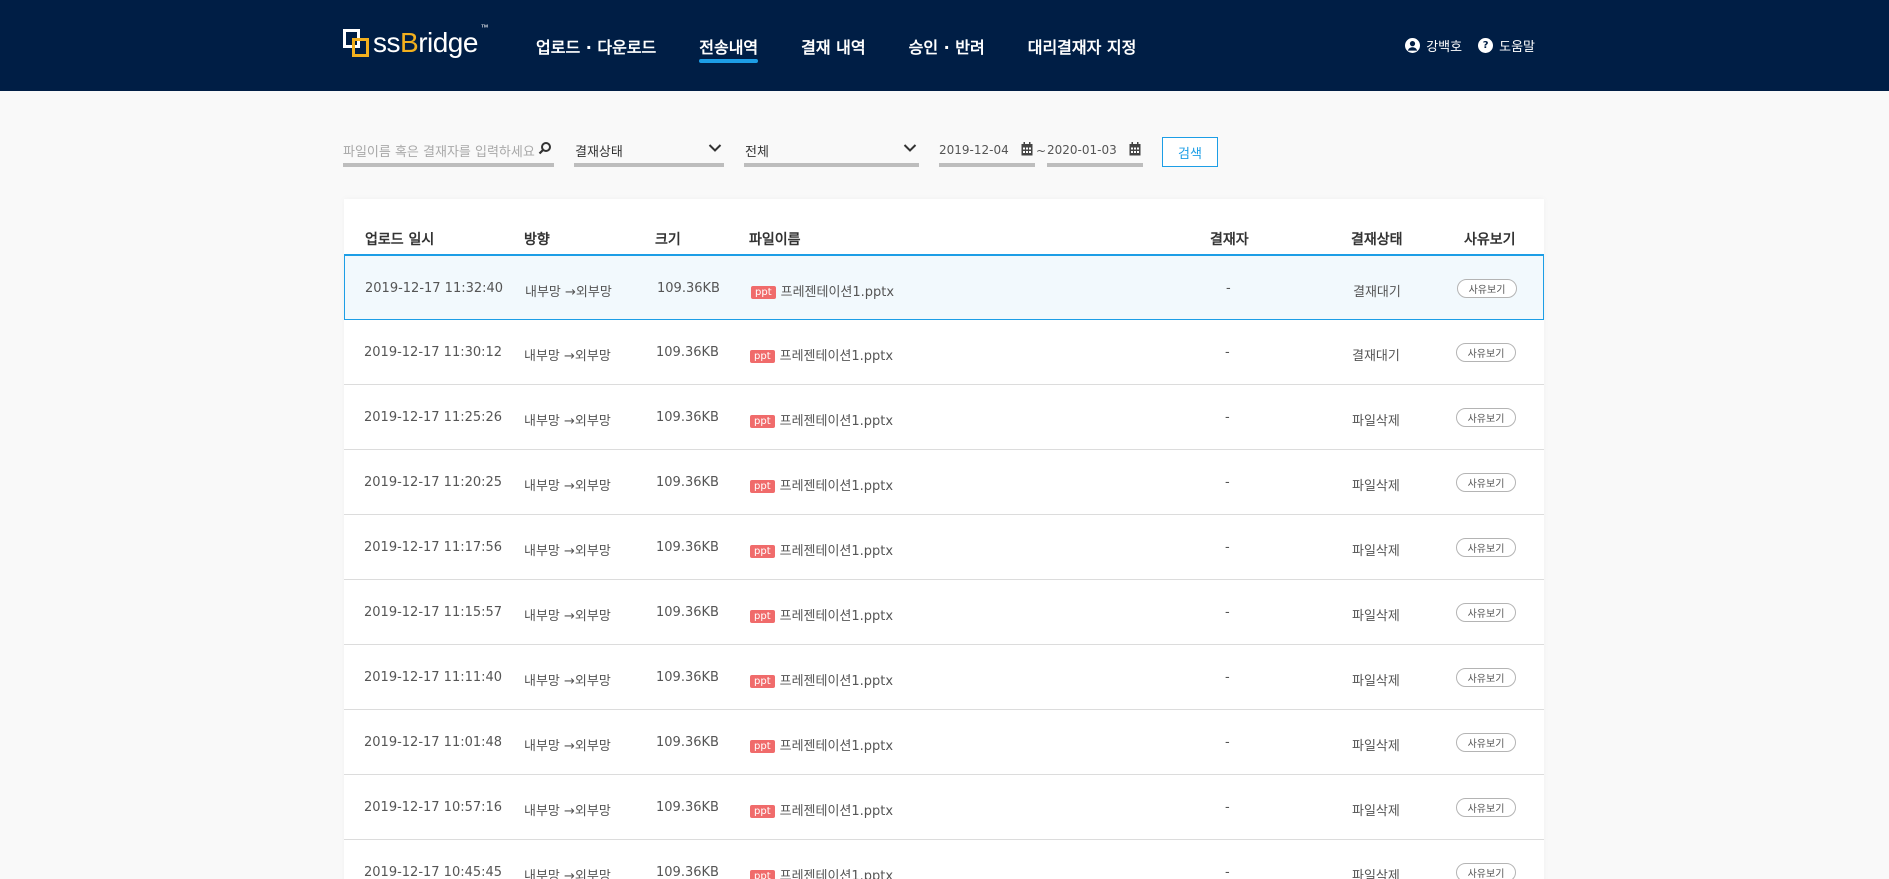 This screenshot has height=879, width=1889. What do you see at coordinates (1517, 47) in the screenshot?
I see `help-label: 도움말` at bounding box center [1517, 47].